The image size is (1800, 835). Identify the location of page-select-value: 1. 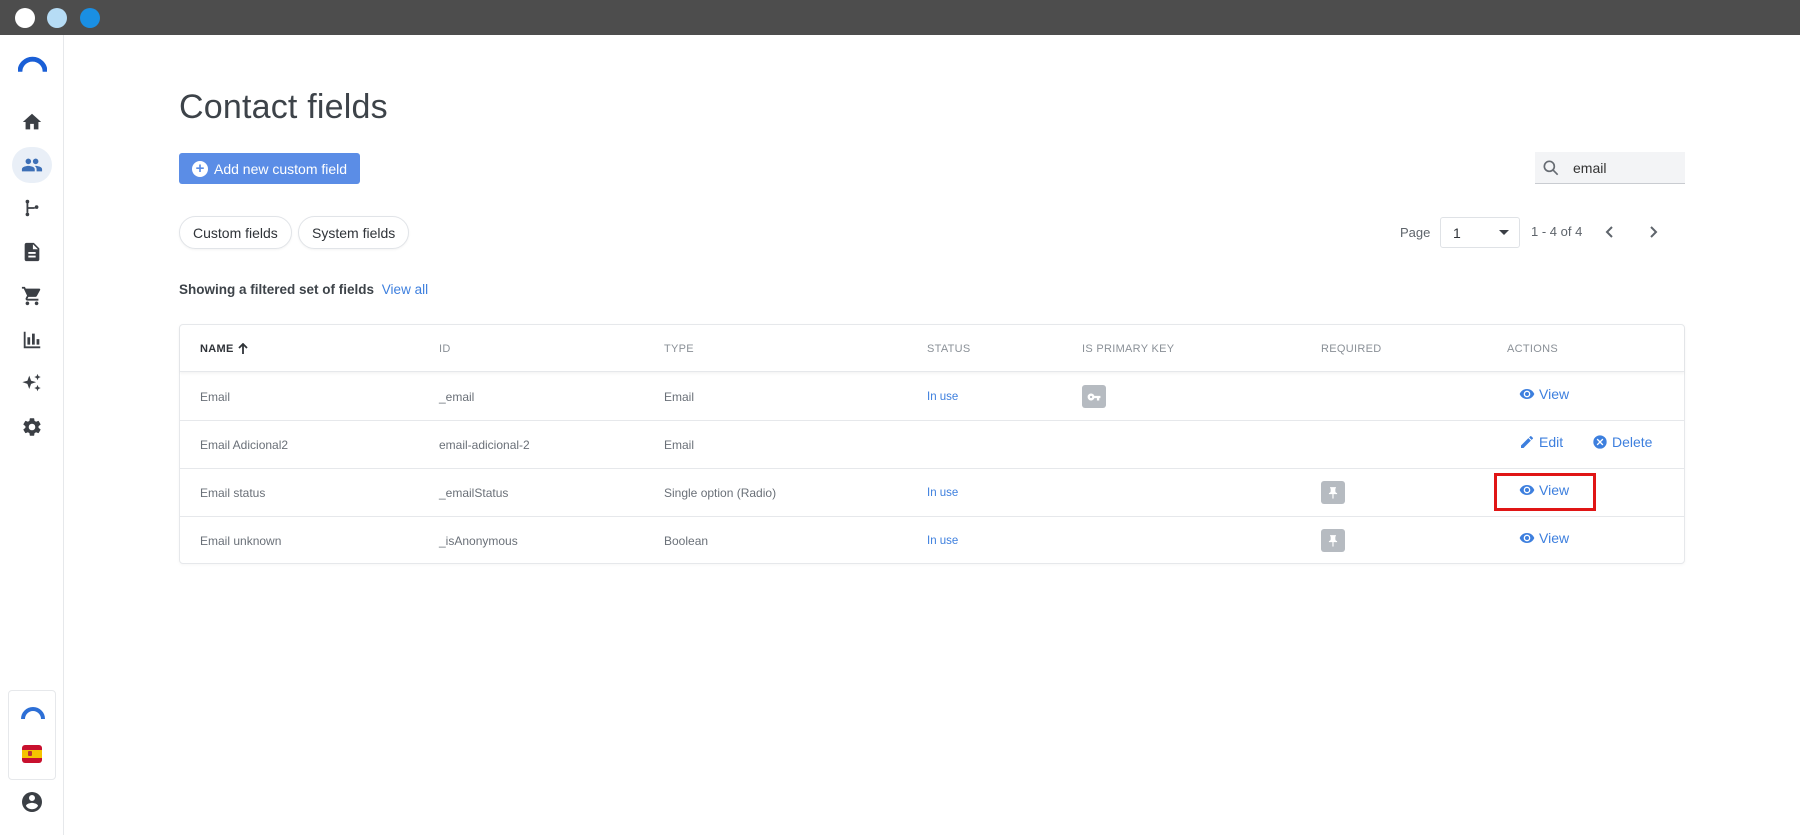
(1457, 232).